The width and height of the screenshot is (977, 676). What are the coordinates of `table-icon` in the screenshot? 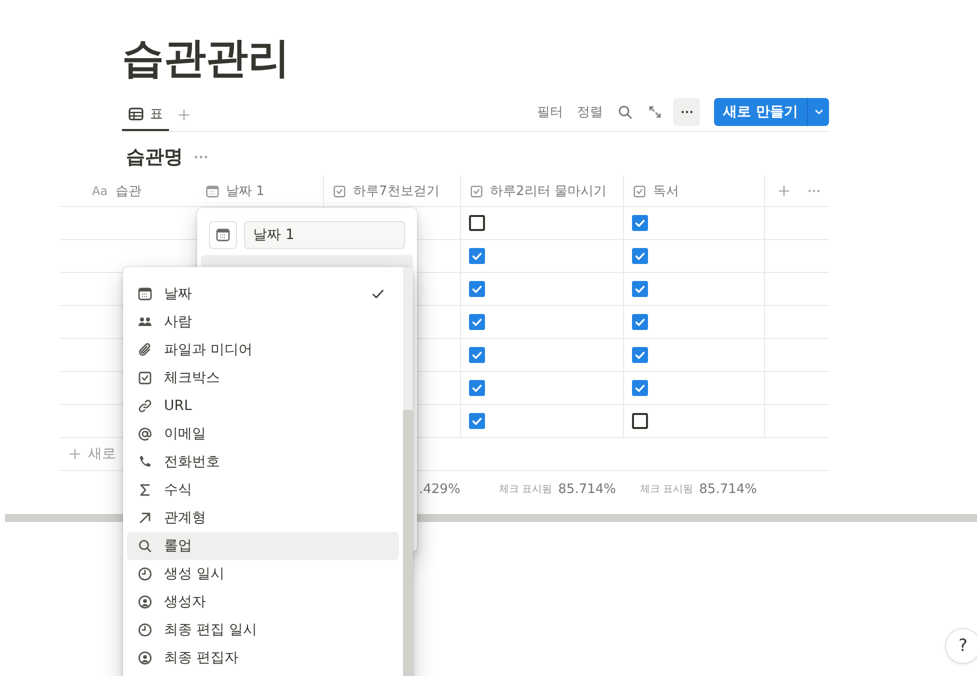 It's located at (136, 114).